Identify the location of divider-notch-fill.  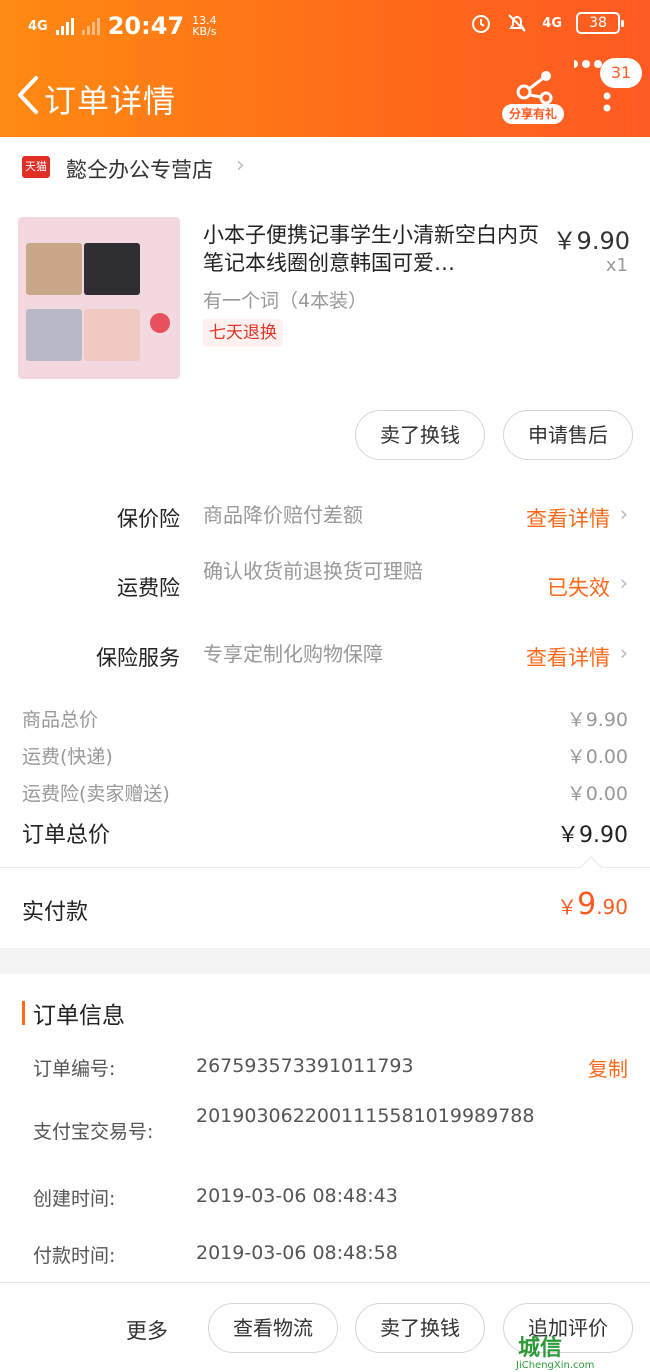
(591, 863).